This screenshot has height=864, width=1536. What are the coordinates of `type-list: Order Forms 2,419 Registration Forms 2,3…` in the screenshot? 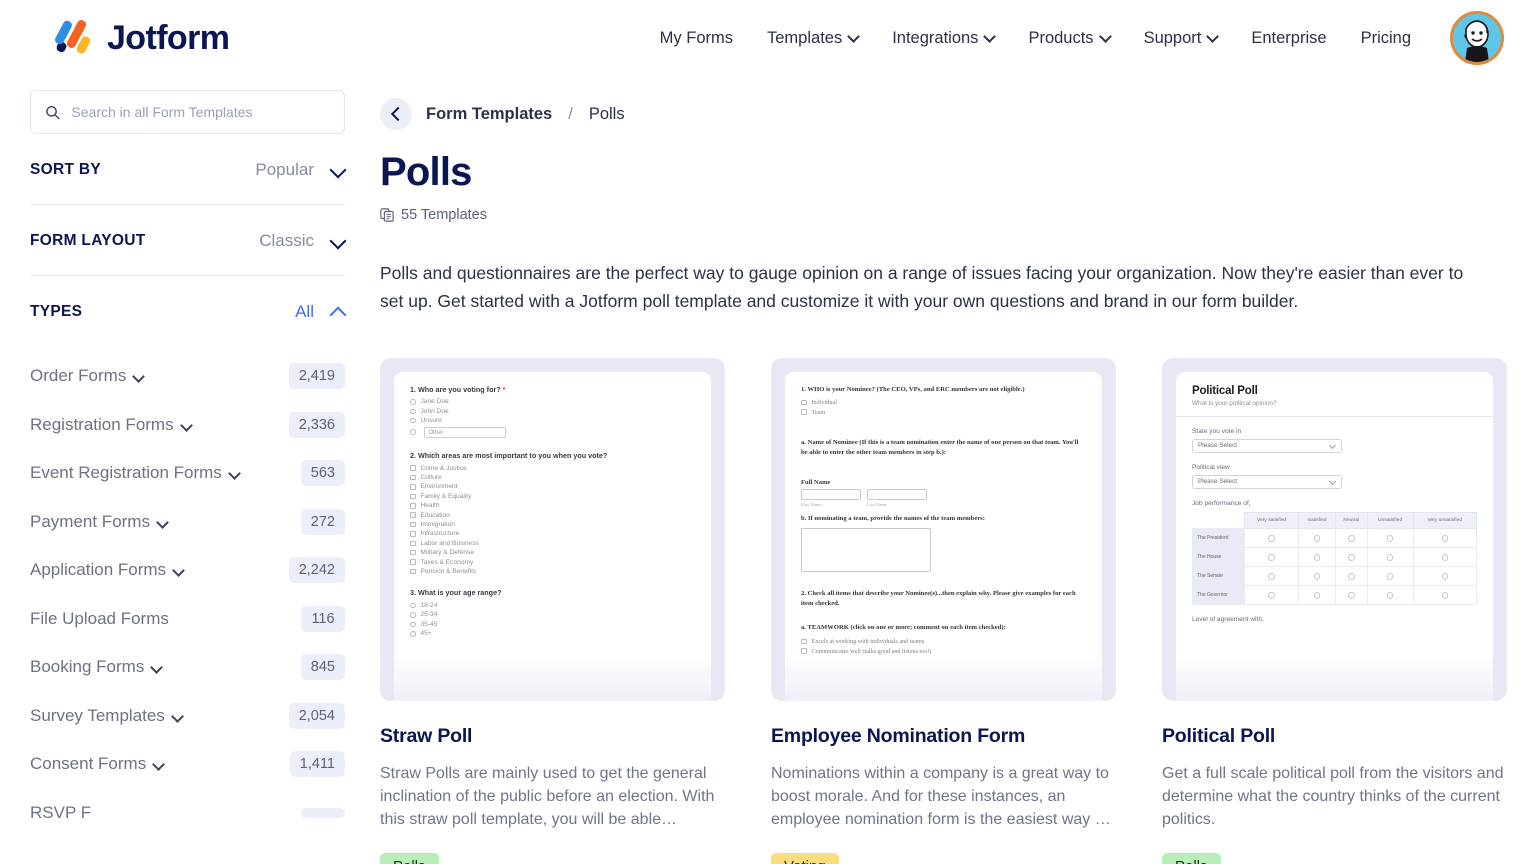 It's located at (187, 594).